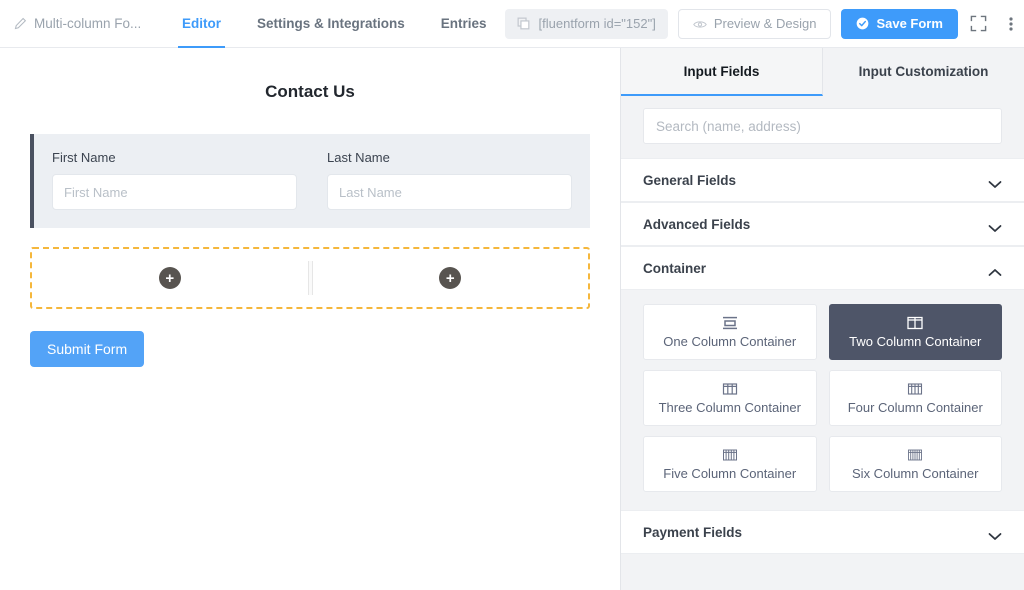 Image resolution: width=1024 pixels, height=590 pixels. What do you see at coordinates (729, 407) in the screenshot?
I see `container-label-three-column: Three Column Container` at bounding box center [729, 407].